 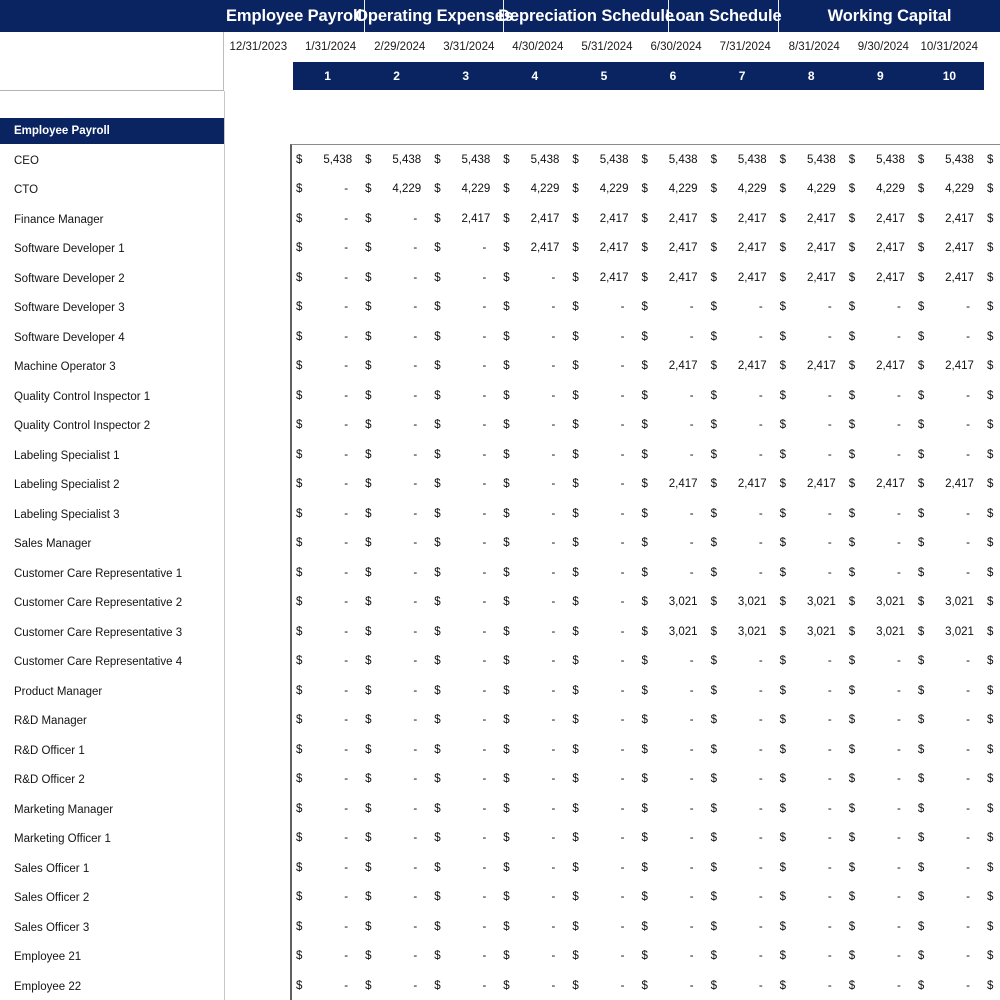 I want to click on row-label: Labeling Specialist 3, so click(x=112, y=515).